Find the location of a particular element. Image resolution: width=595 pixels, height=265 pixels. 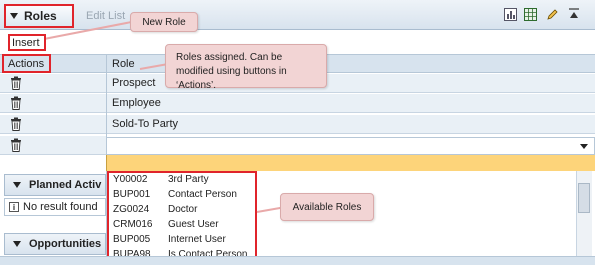

list-item: BUP001 Contact Person is located at coordinates (175, 194).